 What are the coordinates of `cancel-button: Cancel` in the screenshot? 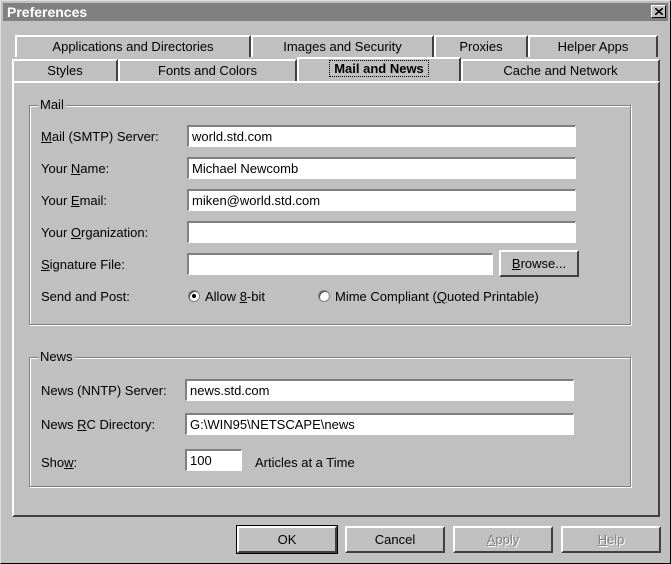 It's located at (395, 539).